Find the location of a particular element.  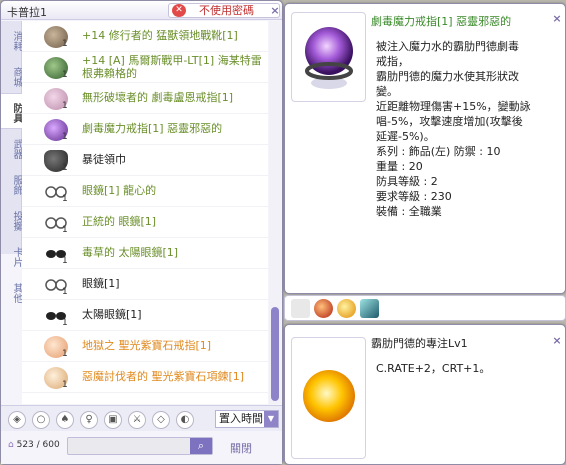

armor-filter-icon: ▣ is located at coordinates (113, 420).